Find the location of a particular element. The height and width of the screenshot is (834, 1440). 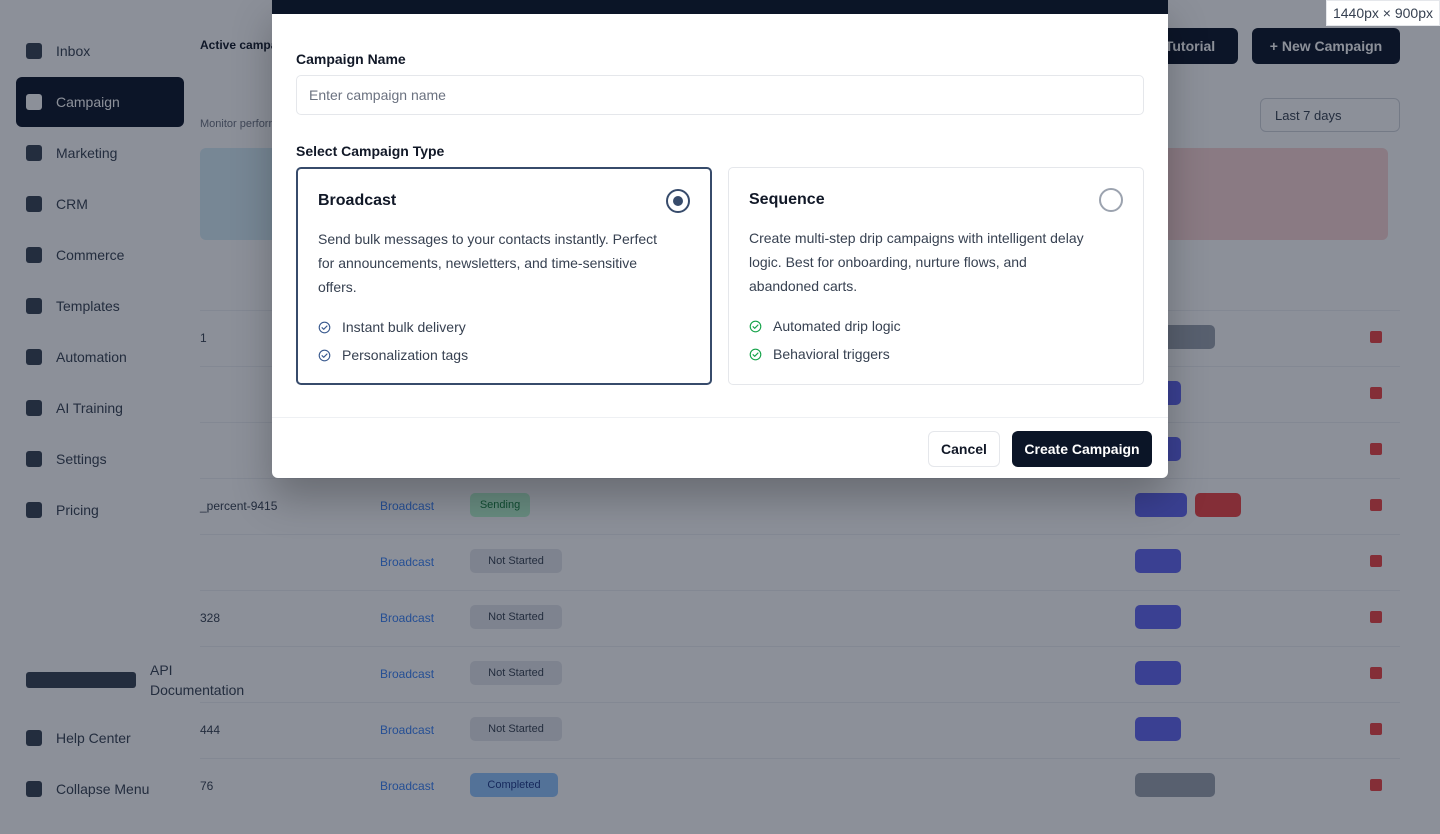

campaign-type-label: Select Campaign Type is located at coordinates (370, 151).